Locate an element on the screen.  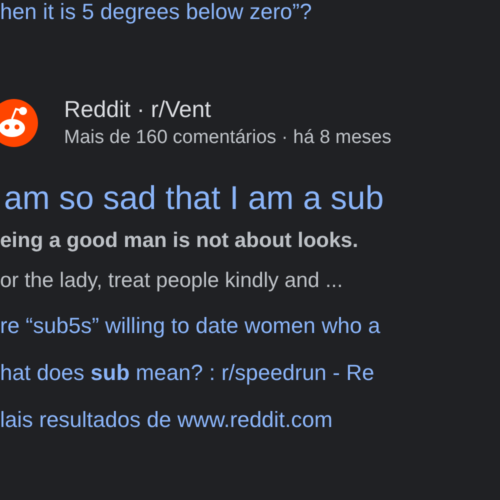
more-results-link: lais resultados de www.reddit.com is located at coordinates (166, 420).